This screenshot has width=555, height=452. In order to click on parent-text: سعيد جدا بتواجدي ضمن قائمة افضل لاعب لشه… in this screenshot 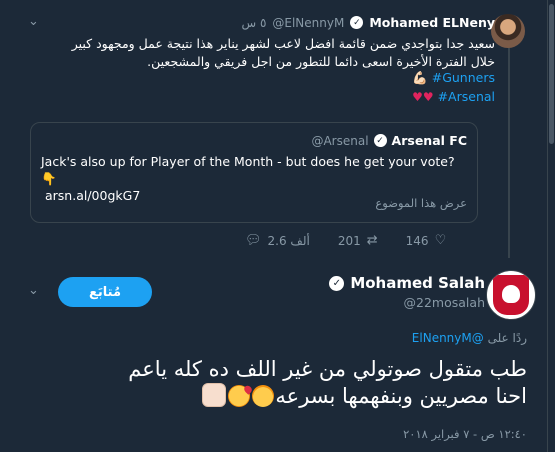, I will do `click(283, 52)`.